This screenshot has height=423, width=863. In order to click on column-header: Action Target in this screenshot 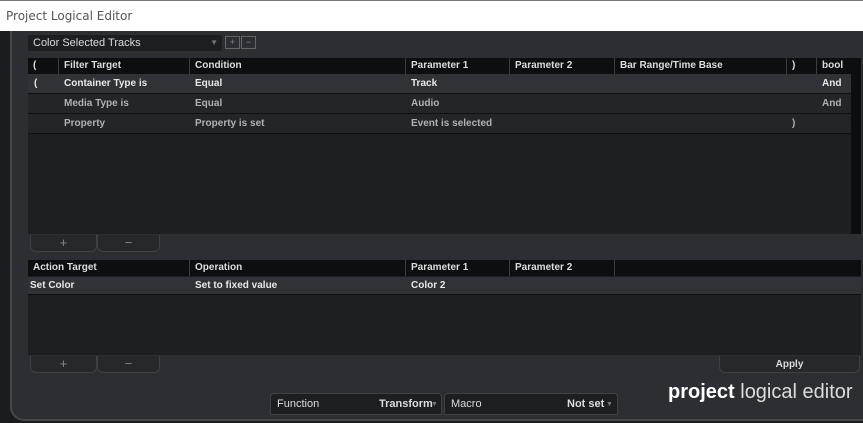, I will do `click(65, 267)`.